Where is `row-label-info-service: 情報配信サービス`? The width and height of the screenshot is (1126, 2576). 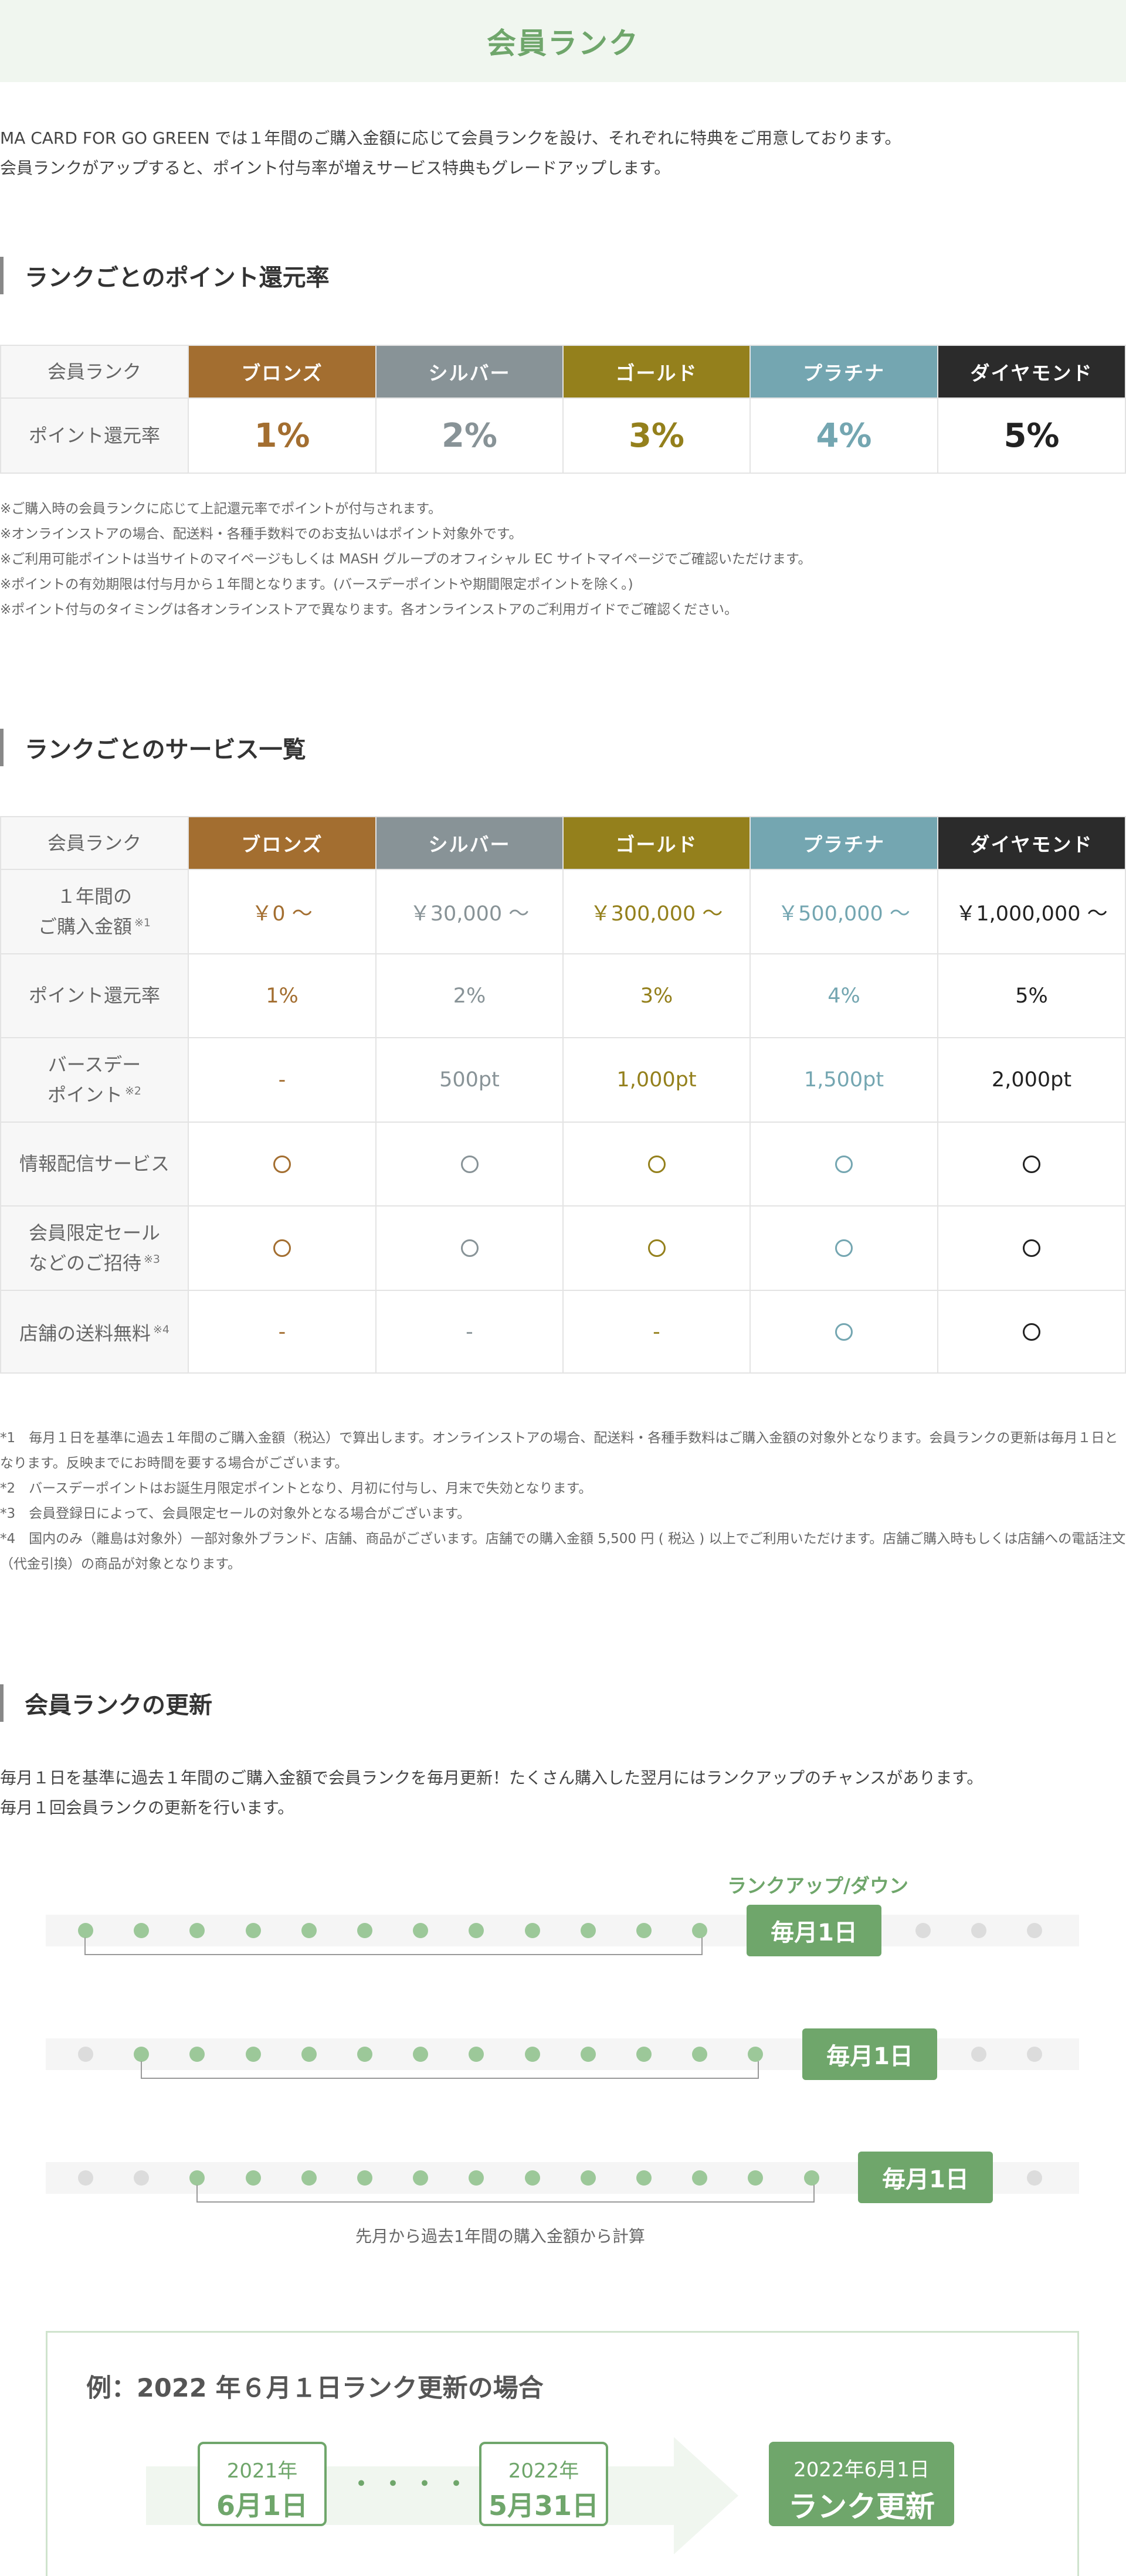
row-label-info-service: 情報配信サービス is located at coordinates (94, 1165).